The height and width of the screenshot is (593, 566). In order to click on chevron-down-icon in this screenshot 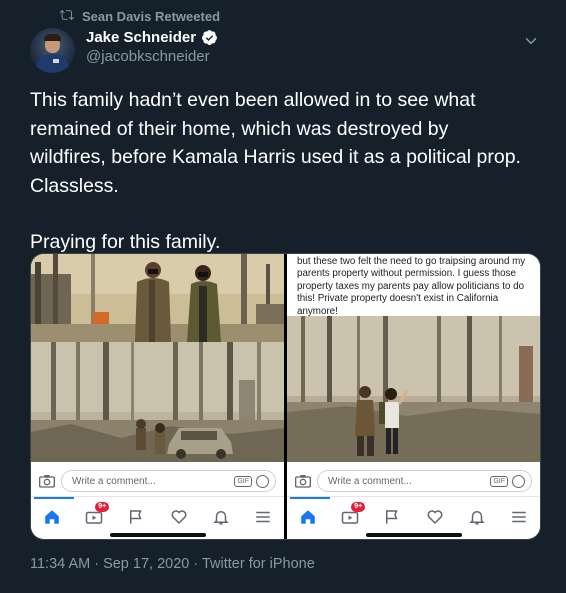, I will do `click(531, 41)`.